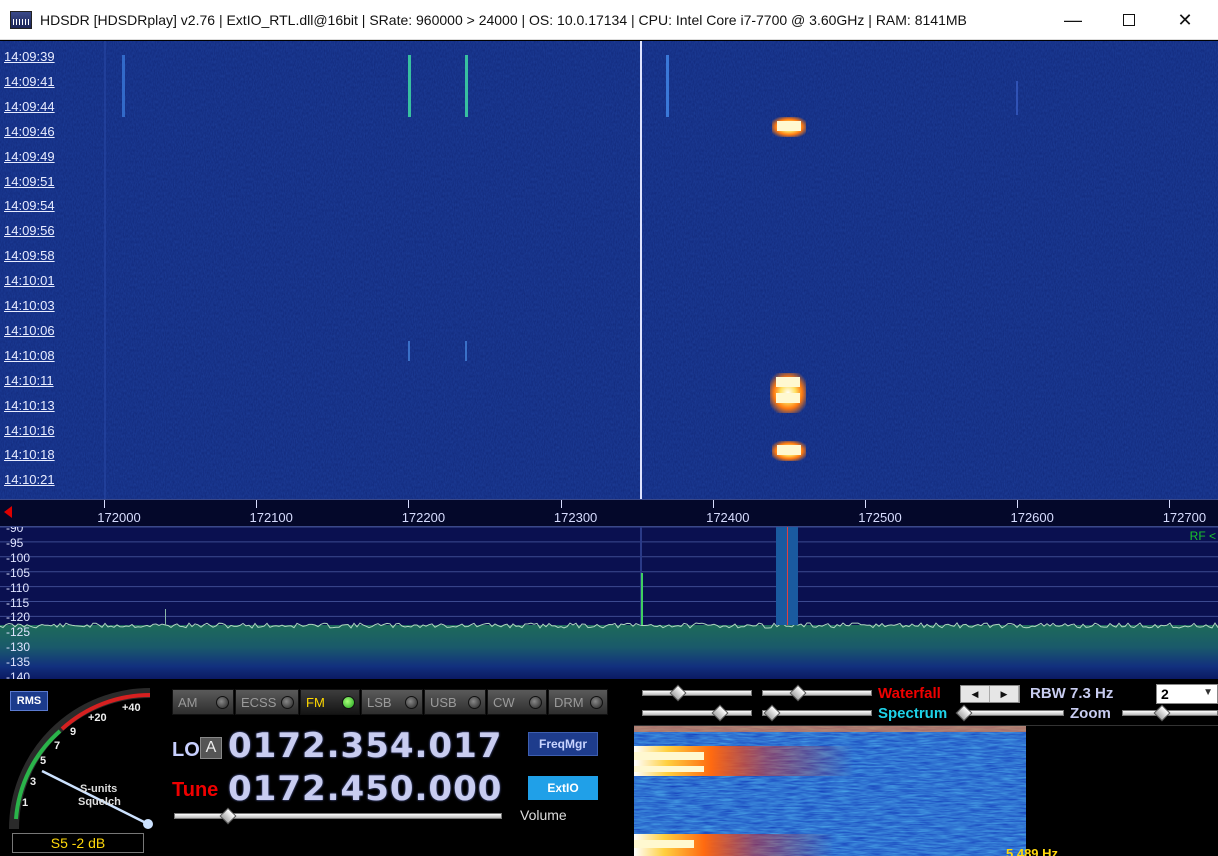 This screenshot has height=856, width=1218. Describe the element at coordinates (830, 791) in the screenshot. I see `audio-spectrogram-graphic` at that location.